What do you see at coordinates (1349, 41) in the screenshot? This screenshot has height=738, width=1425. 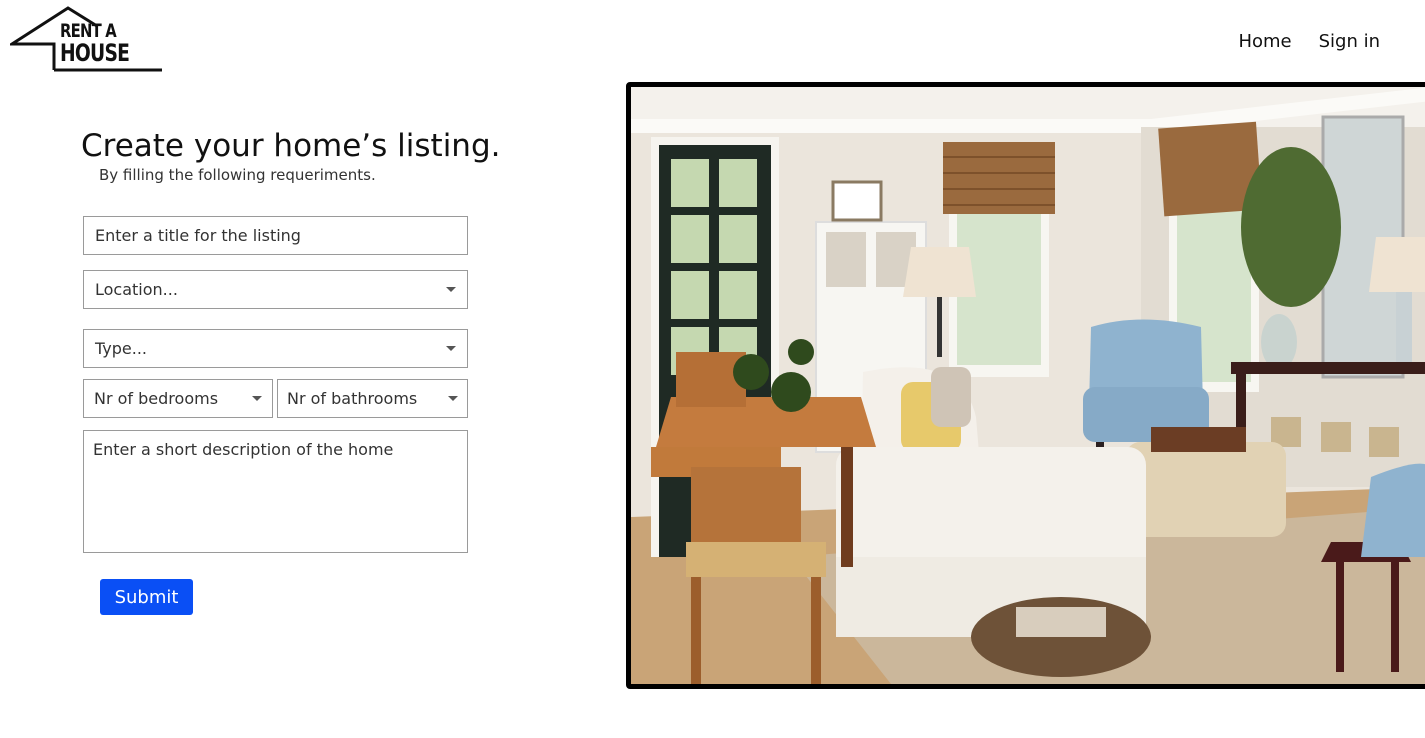 I see `nav-sign-in-link: Sign in` at bounding box center [1349, 41].